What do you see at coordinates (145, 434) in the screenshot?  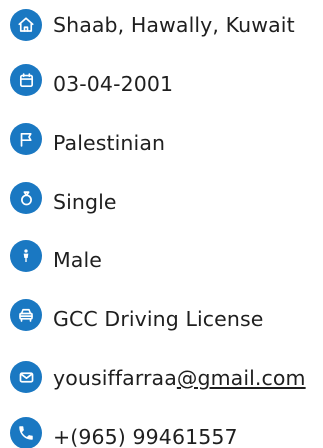 I see `phone-text: +(965) 99461557` at bounding box center [145, 434].